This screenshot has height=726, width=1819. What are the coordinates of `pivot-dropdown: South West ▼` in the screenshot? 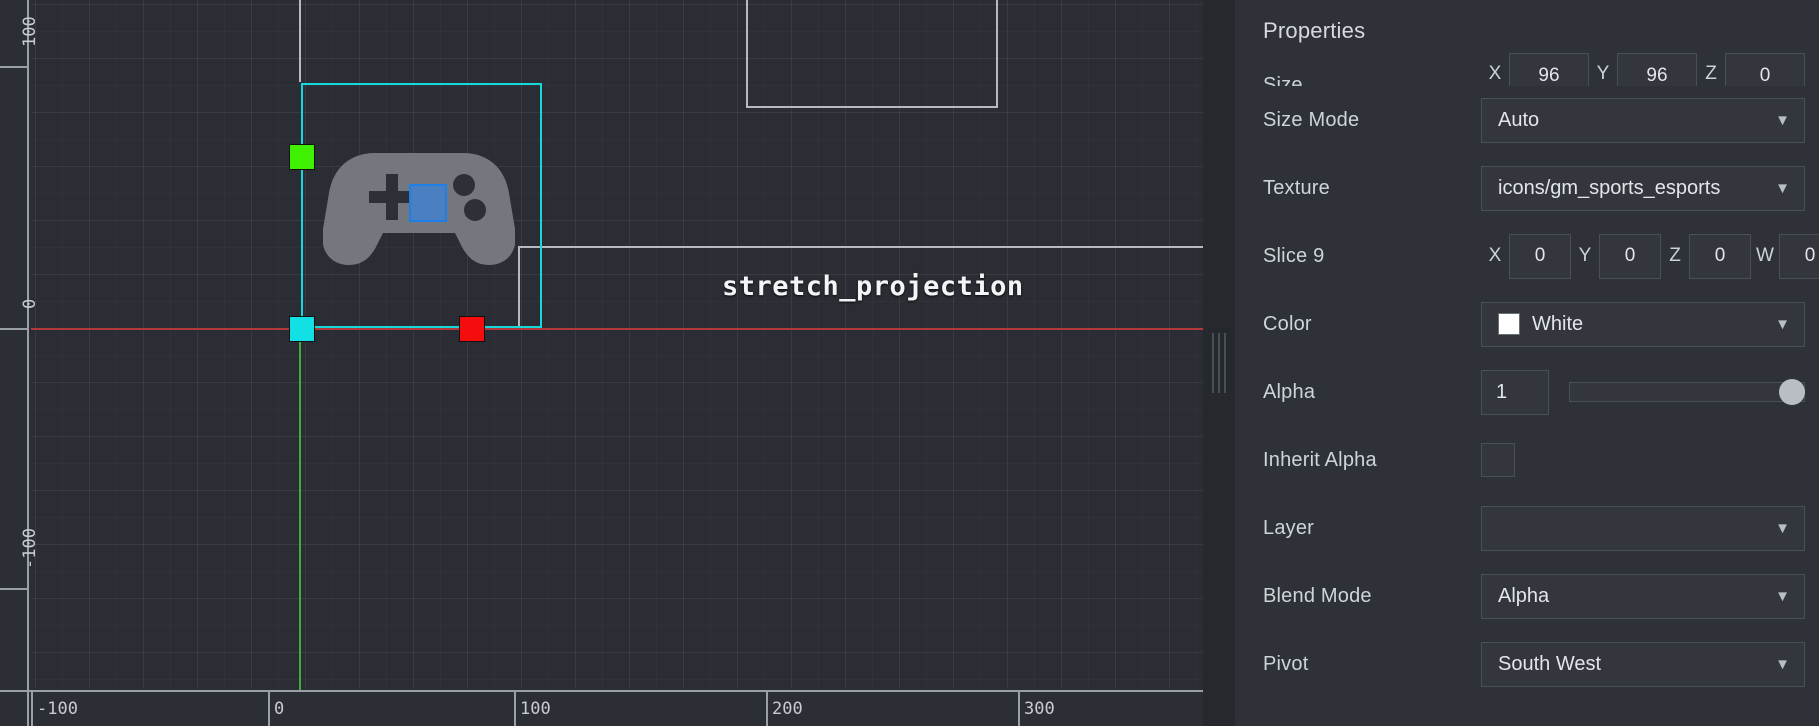 It's located at (1643, 664).